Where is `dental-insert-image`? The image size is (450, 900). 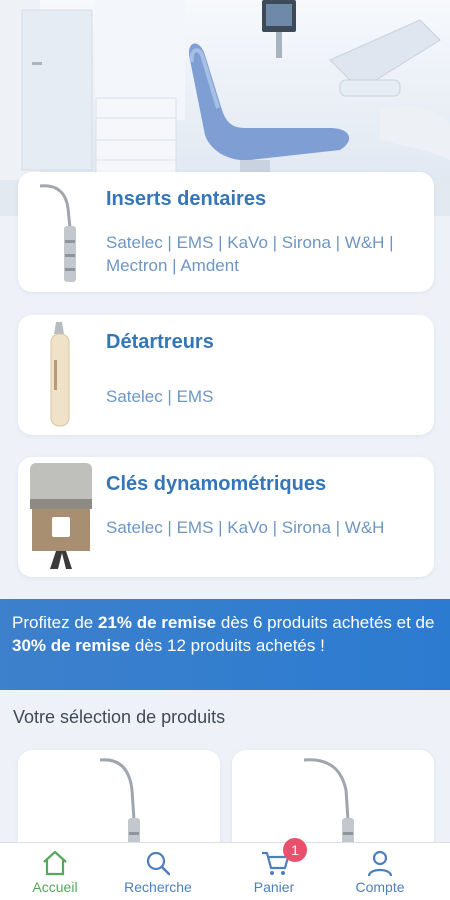 dental-insert-image is located at coordinates (58, 235).